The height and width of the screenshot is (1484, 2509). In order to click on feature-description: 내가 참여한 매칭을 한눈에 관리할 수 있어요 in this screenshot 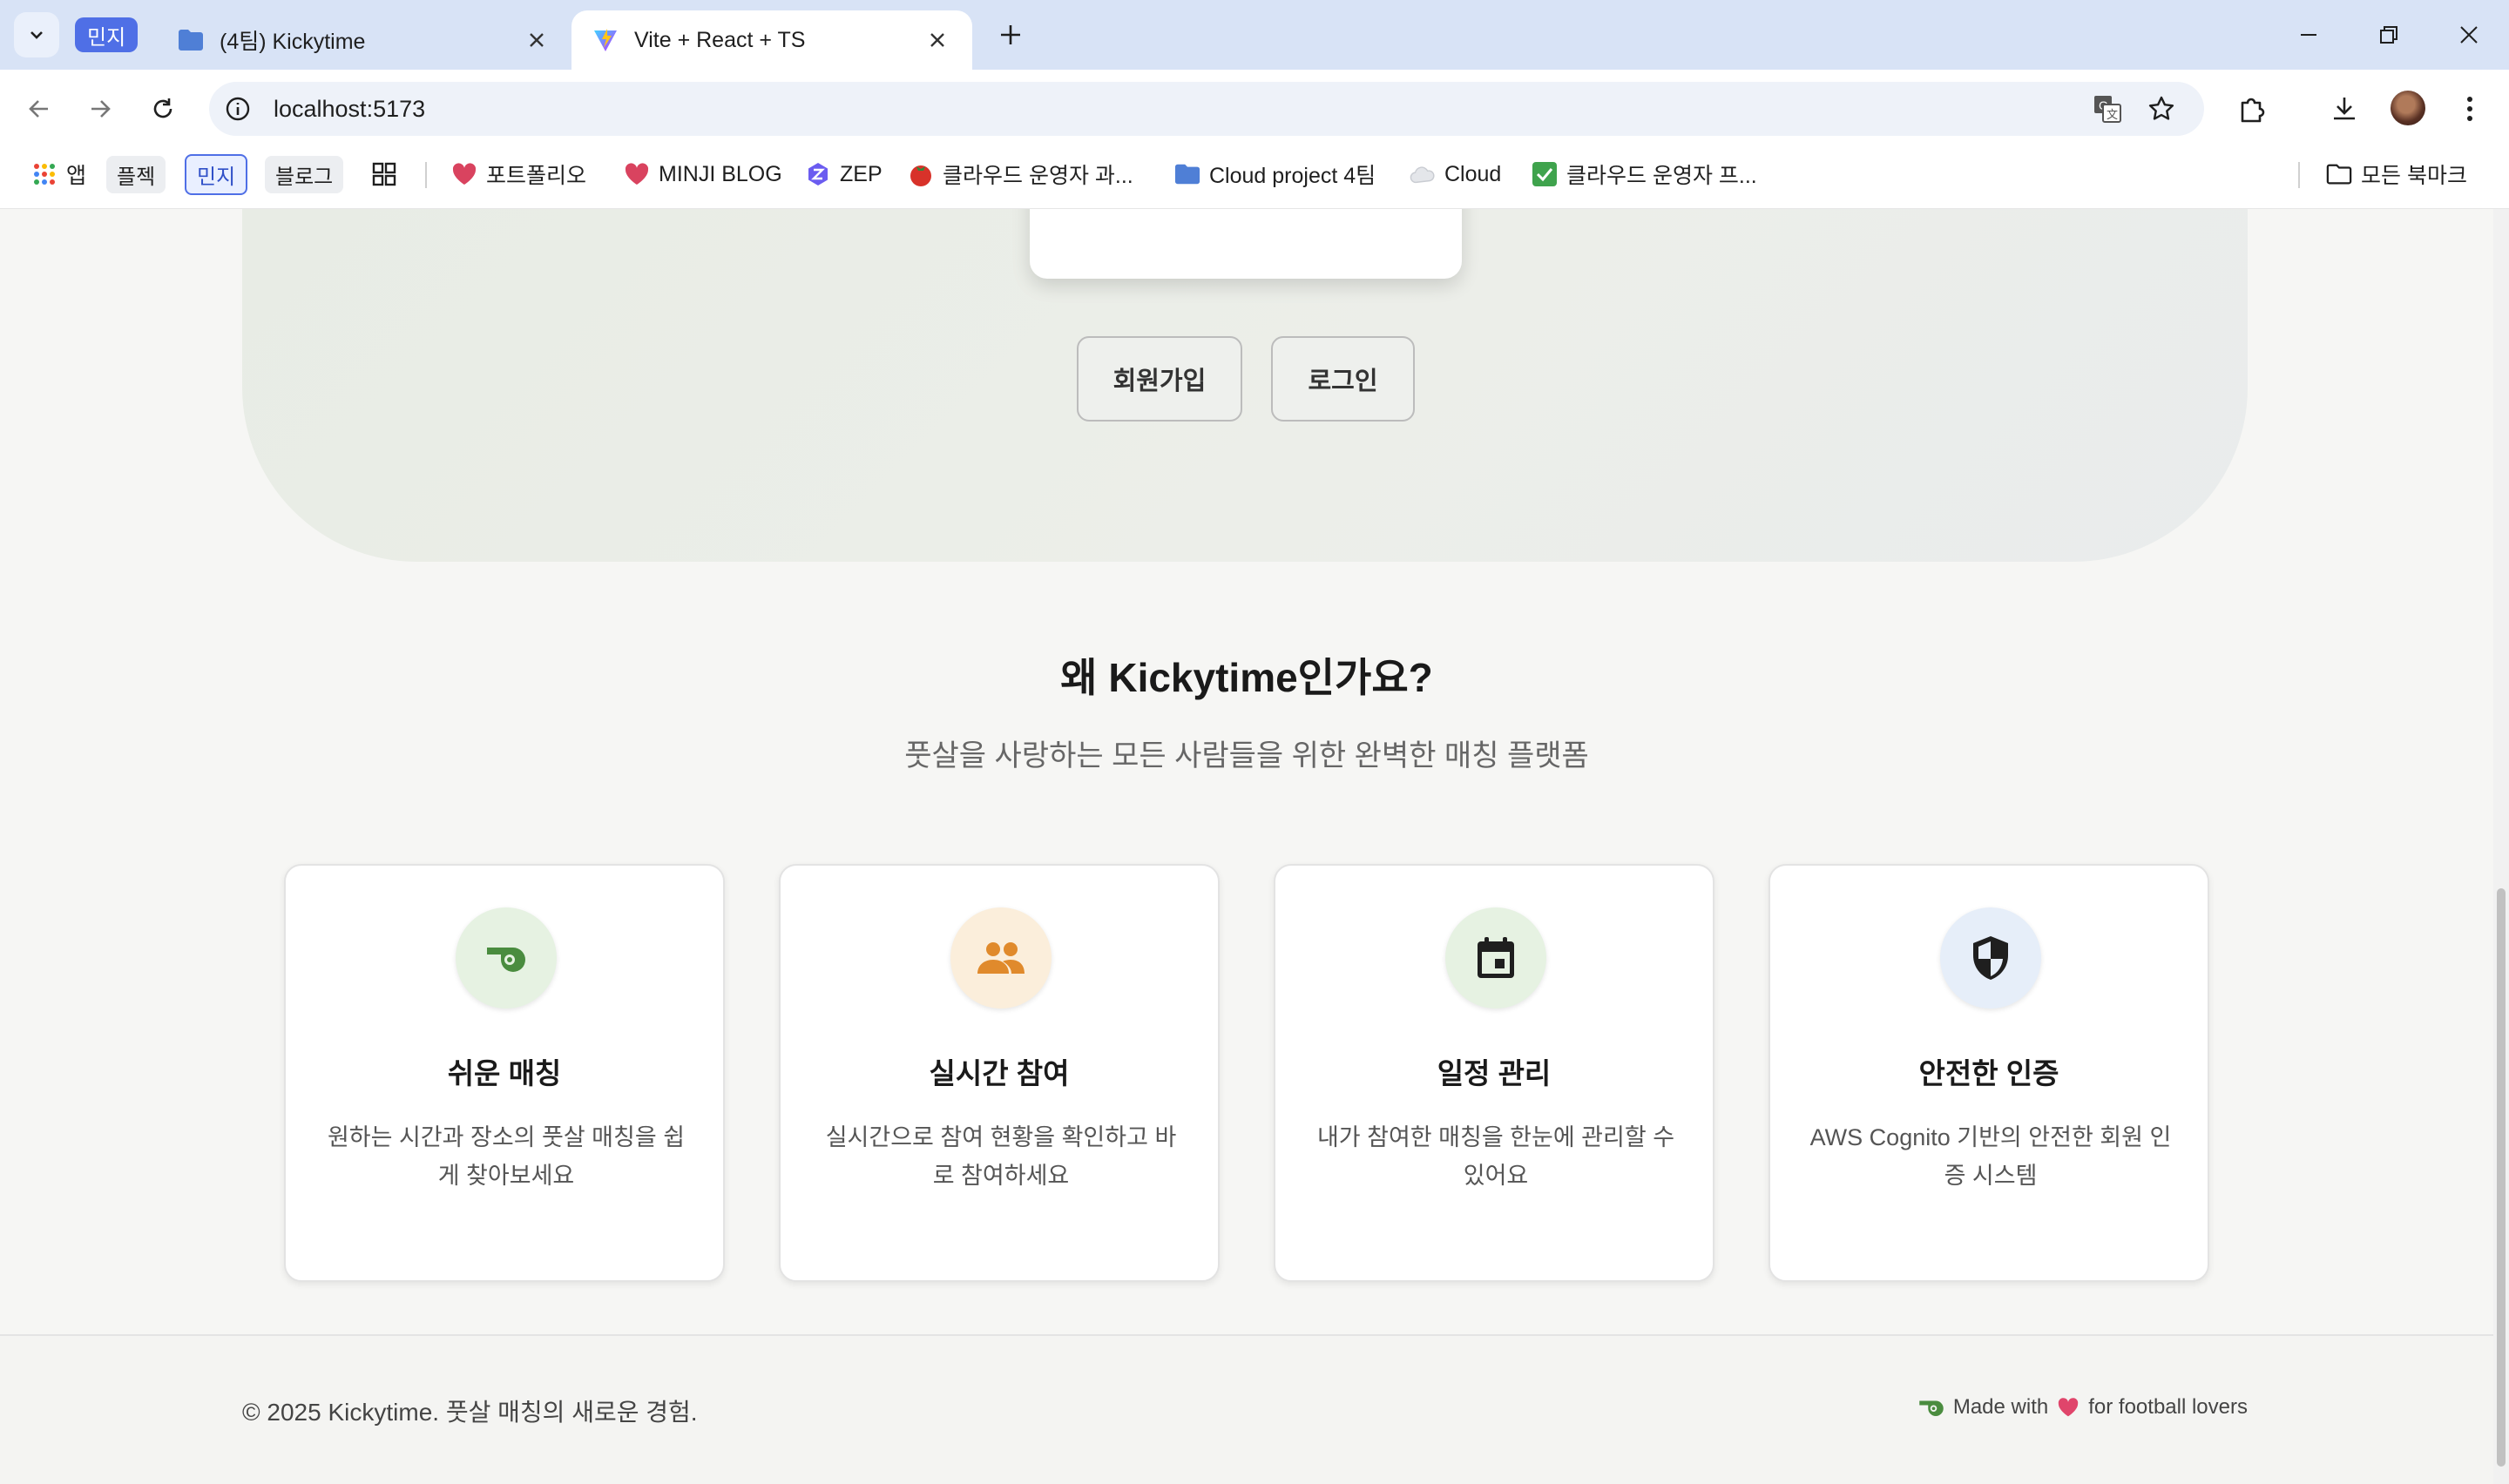, I will do `click(1495, 1156)`.